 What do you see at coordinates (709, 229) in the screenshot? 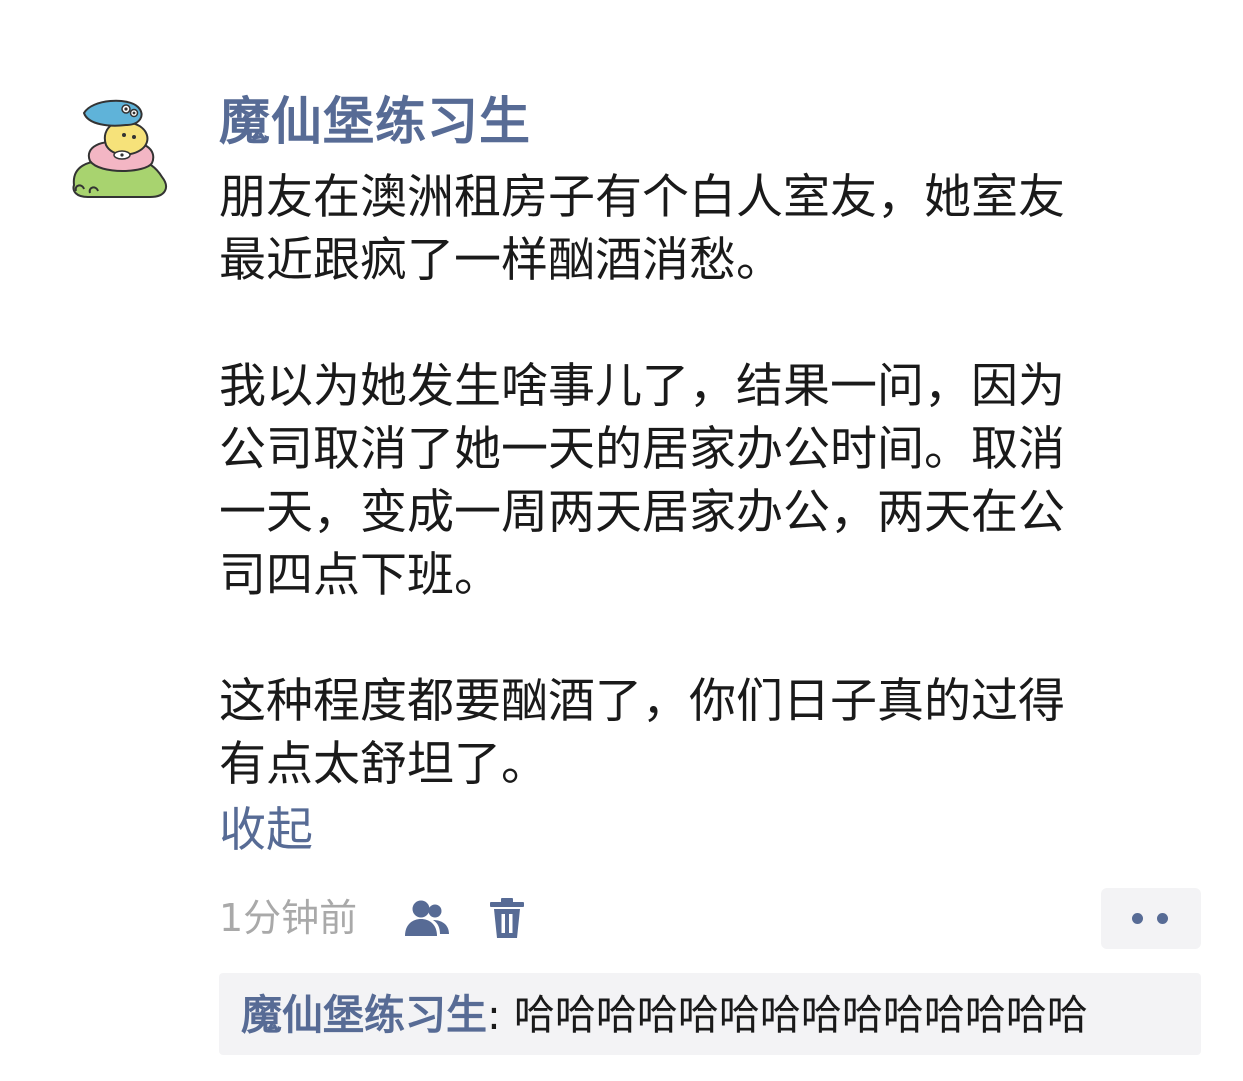
I see `paragraph: 朋友在澳洲租房子有个白人室友，她室友 最近跟疯了一样酗酒消愁。` at bounding box center [709, 229].